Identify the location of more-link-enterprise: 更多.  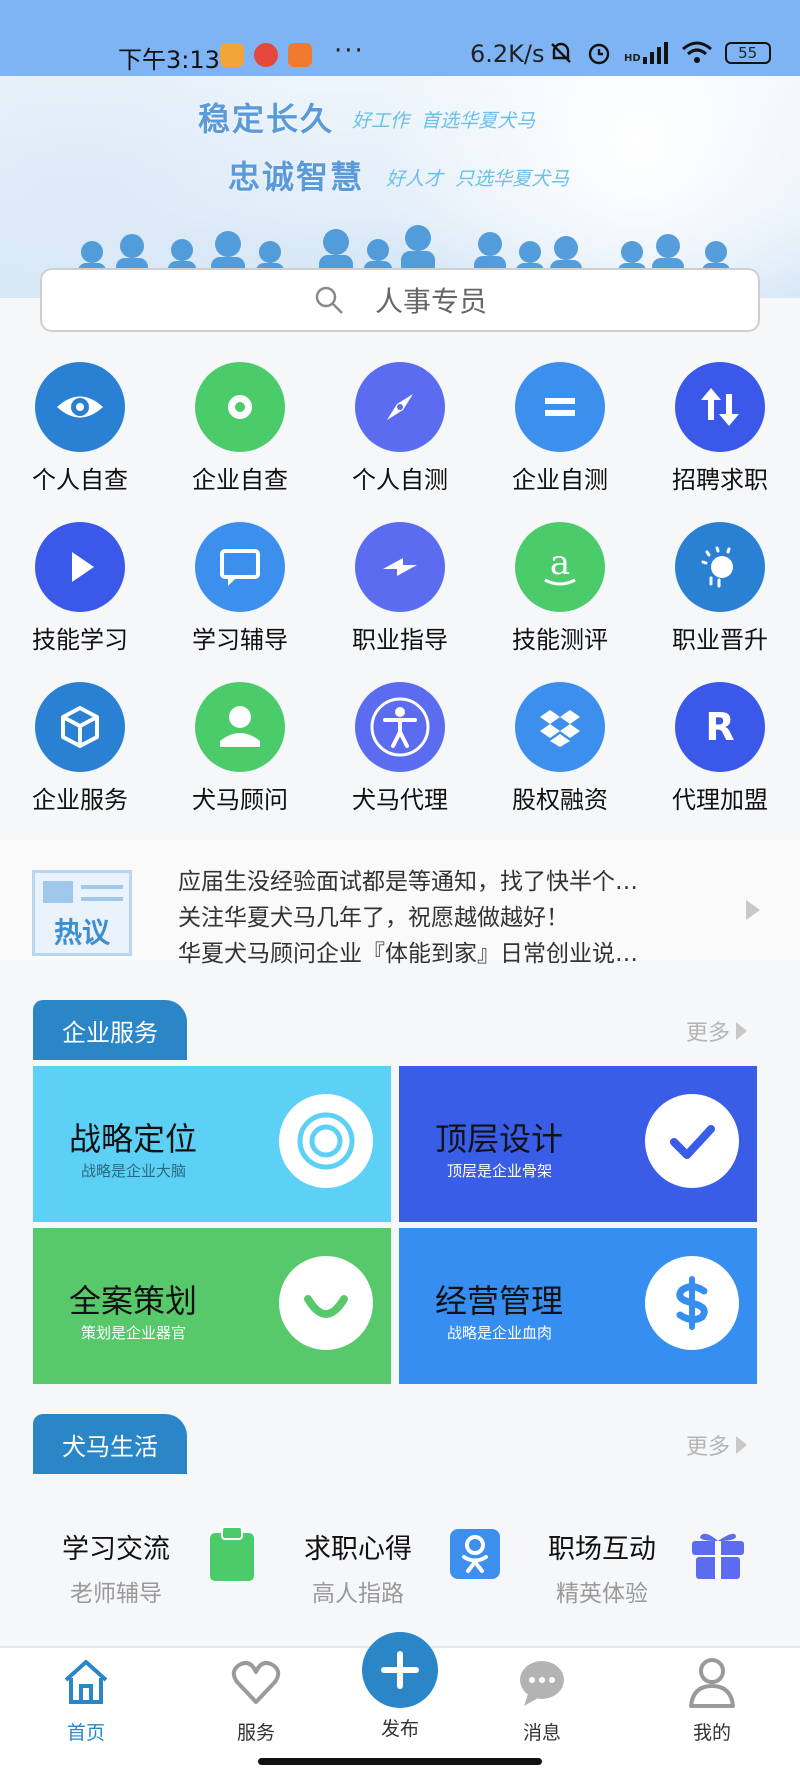
(717, 1031).